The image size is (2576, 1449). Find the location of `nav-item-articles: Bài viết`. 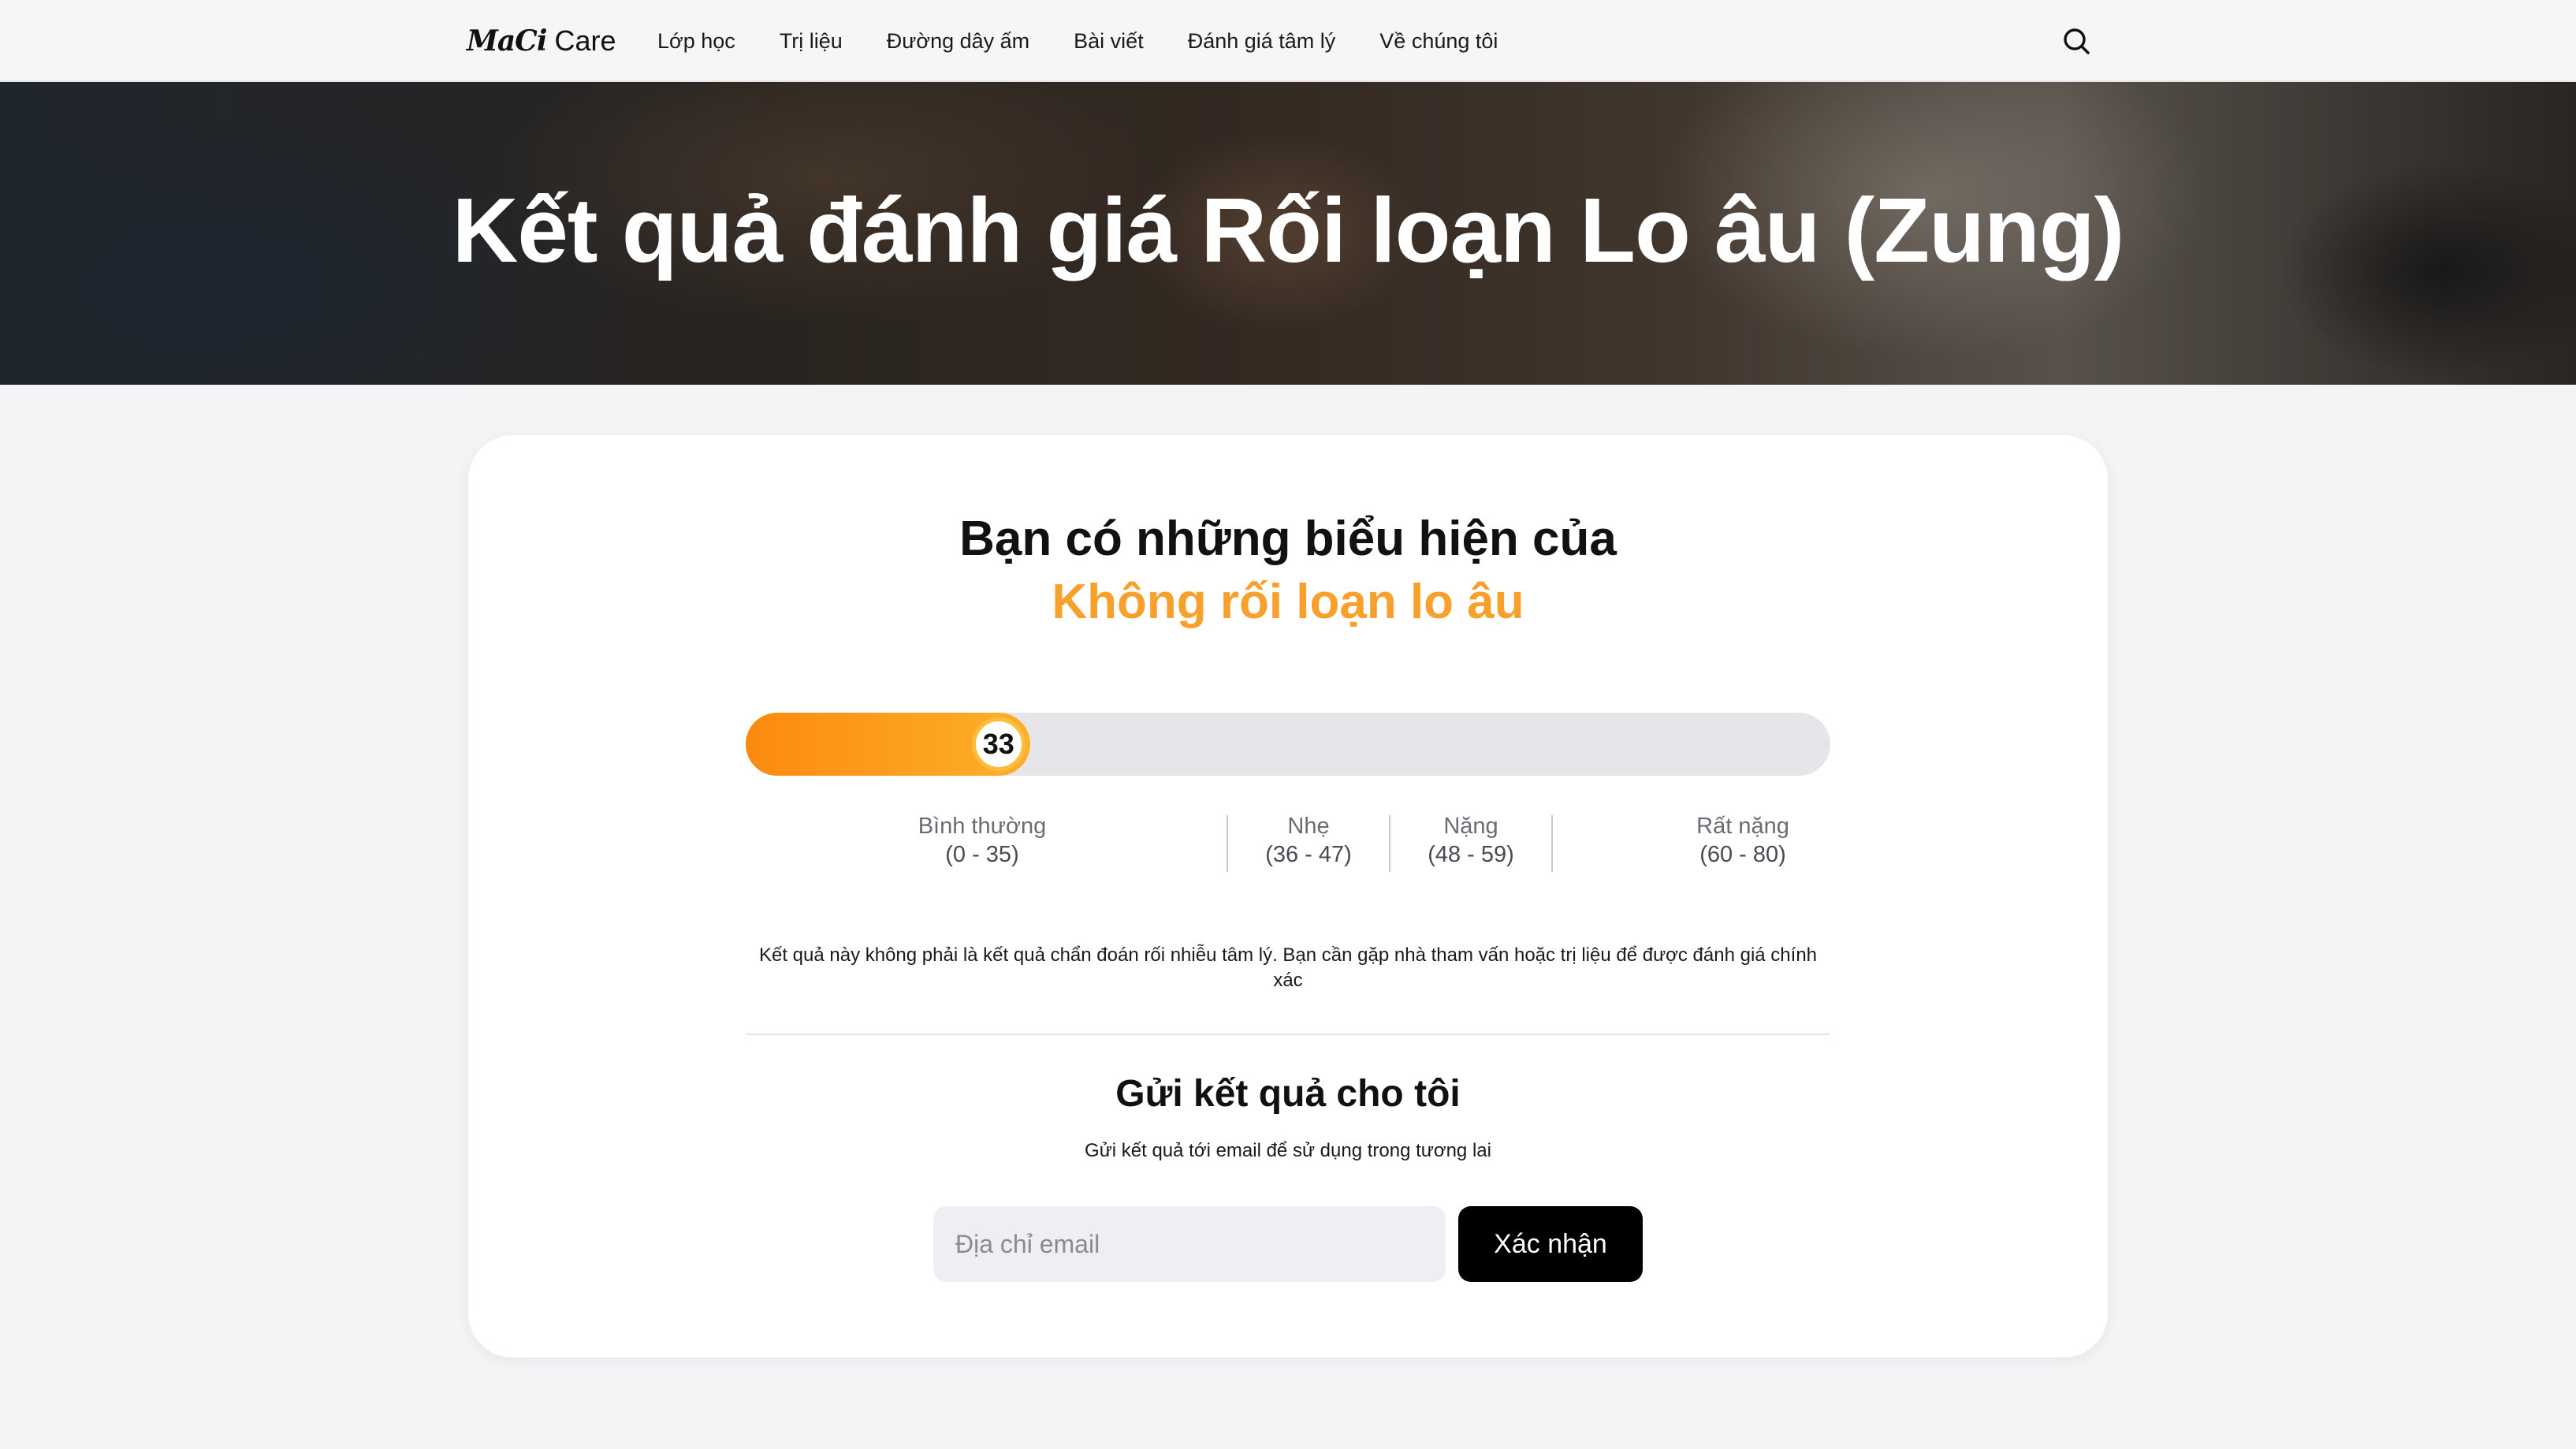

nav-item-articles: Bài viết is located at coordinates (1109, 41).